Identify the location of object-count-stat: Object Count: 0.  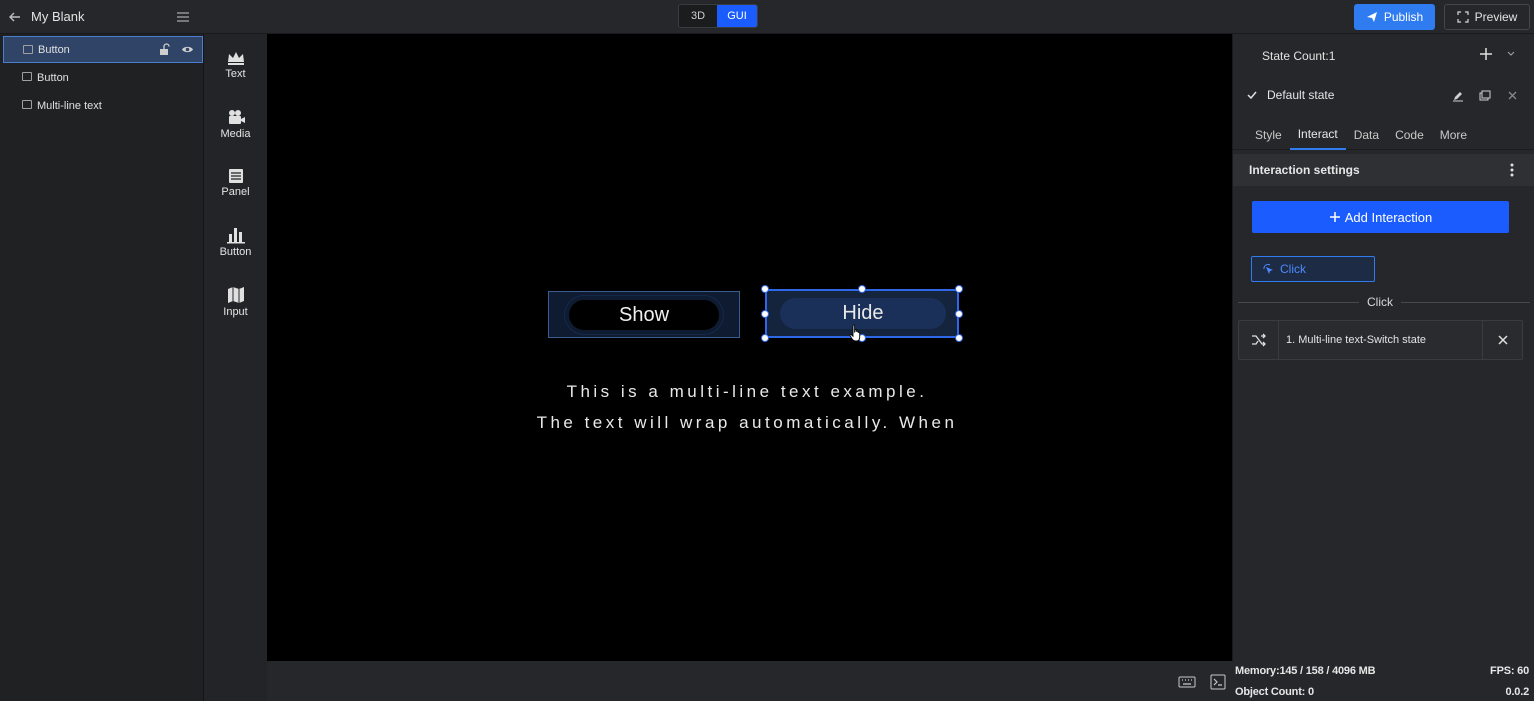
(1274, 692).